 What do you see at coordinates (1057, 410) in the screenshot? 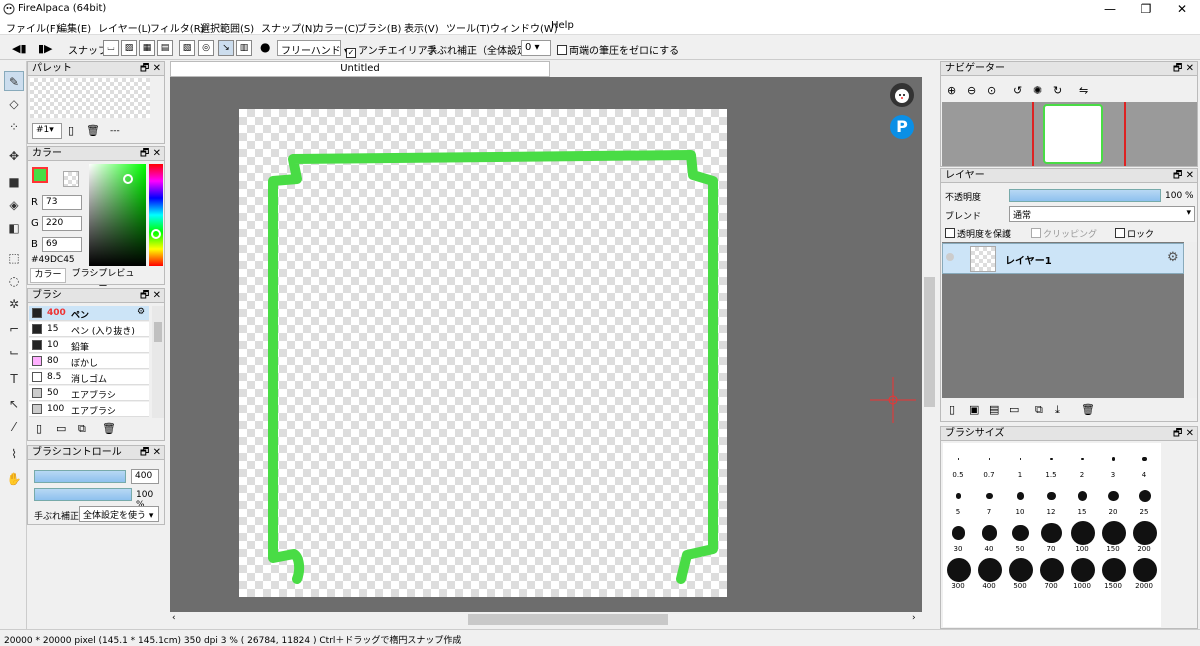
I see `merge-down-icon: ⤓` at bounding box center [1057, 410].